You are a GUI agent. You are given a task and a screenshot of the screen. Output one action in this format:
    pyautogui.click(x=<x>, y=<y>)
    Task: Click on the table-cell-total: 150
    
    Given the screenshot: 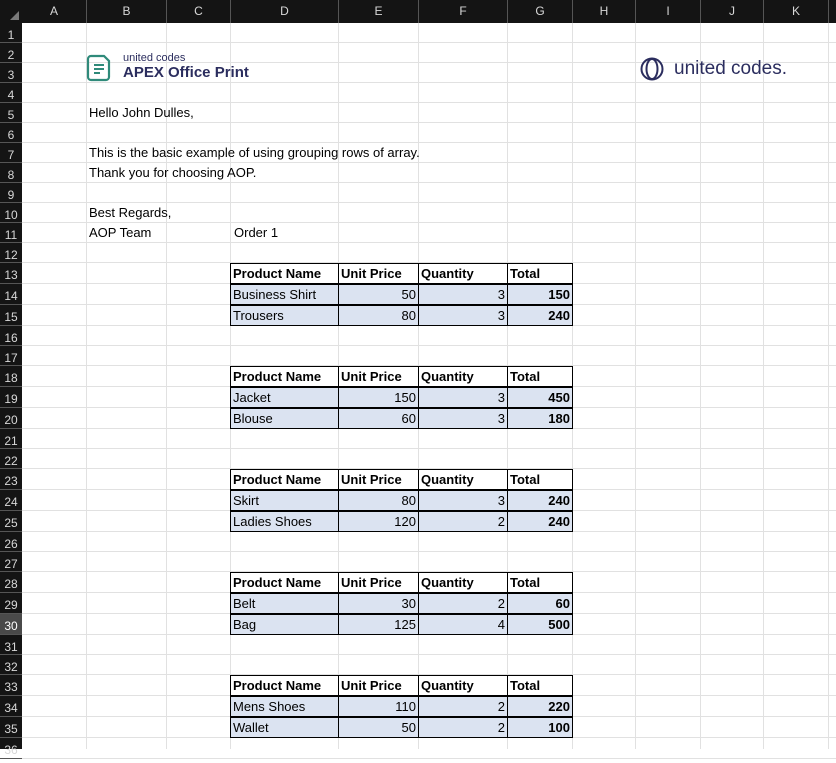 What is the action you would take?
    pyautogui.click(x=540, y=294)
    